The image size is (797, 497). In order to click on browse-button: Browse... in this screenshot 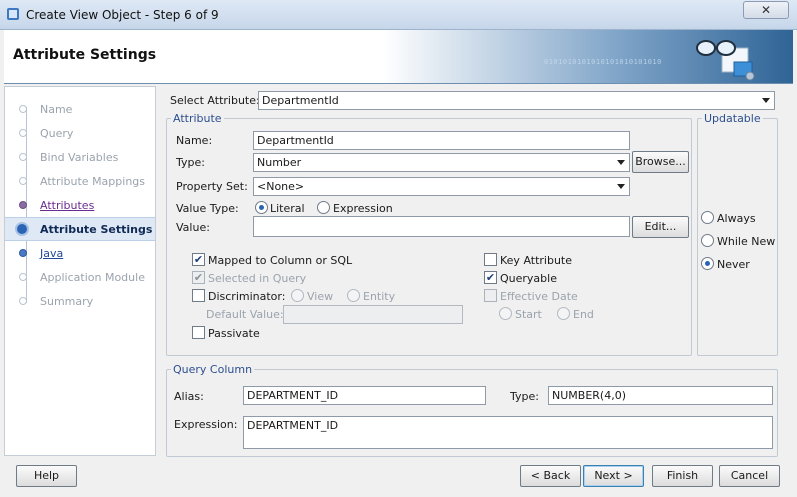, I will do `click(660, 162)`.